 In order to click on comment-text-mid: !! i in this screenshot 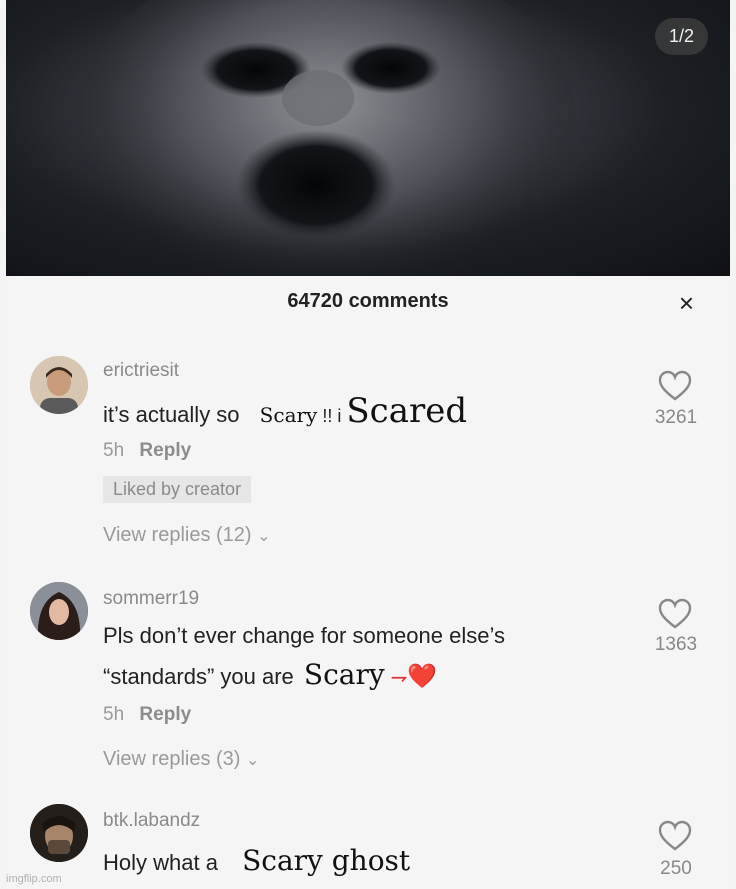, I will do `click(332, 416)`.